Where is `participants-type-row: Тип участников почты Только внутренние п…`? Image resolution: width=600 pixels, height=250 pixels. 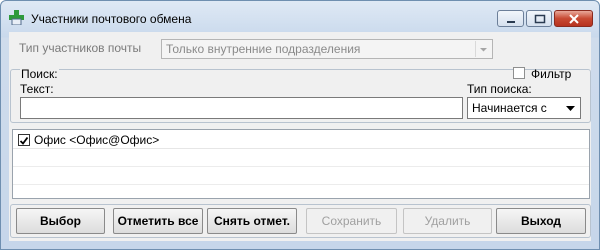
participants-type-row: Тип участников почты Только внутренние п… is located at coordinates (300, 47).